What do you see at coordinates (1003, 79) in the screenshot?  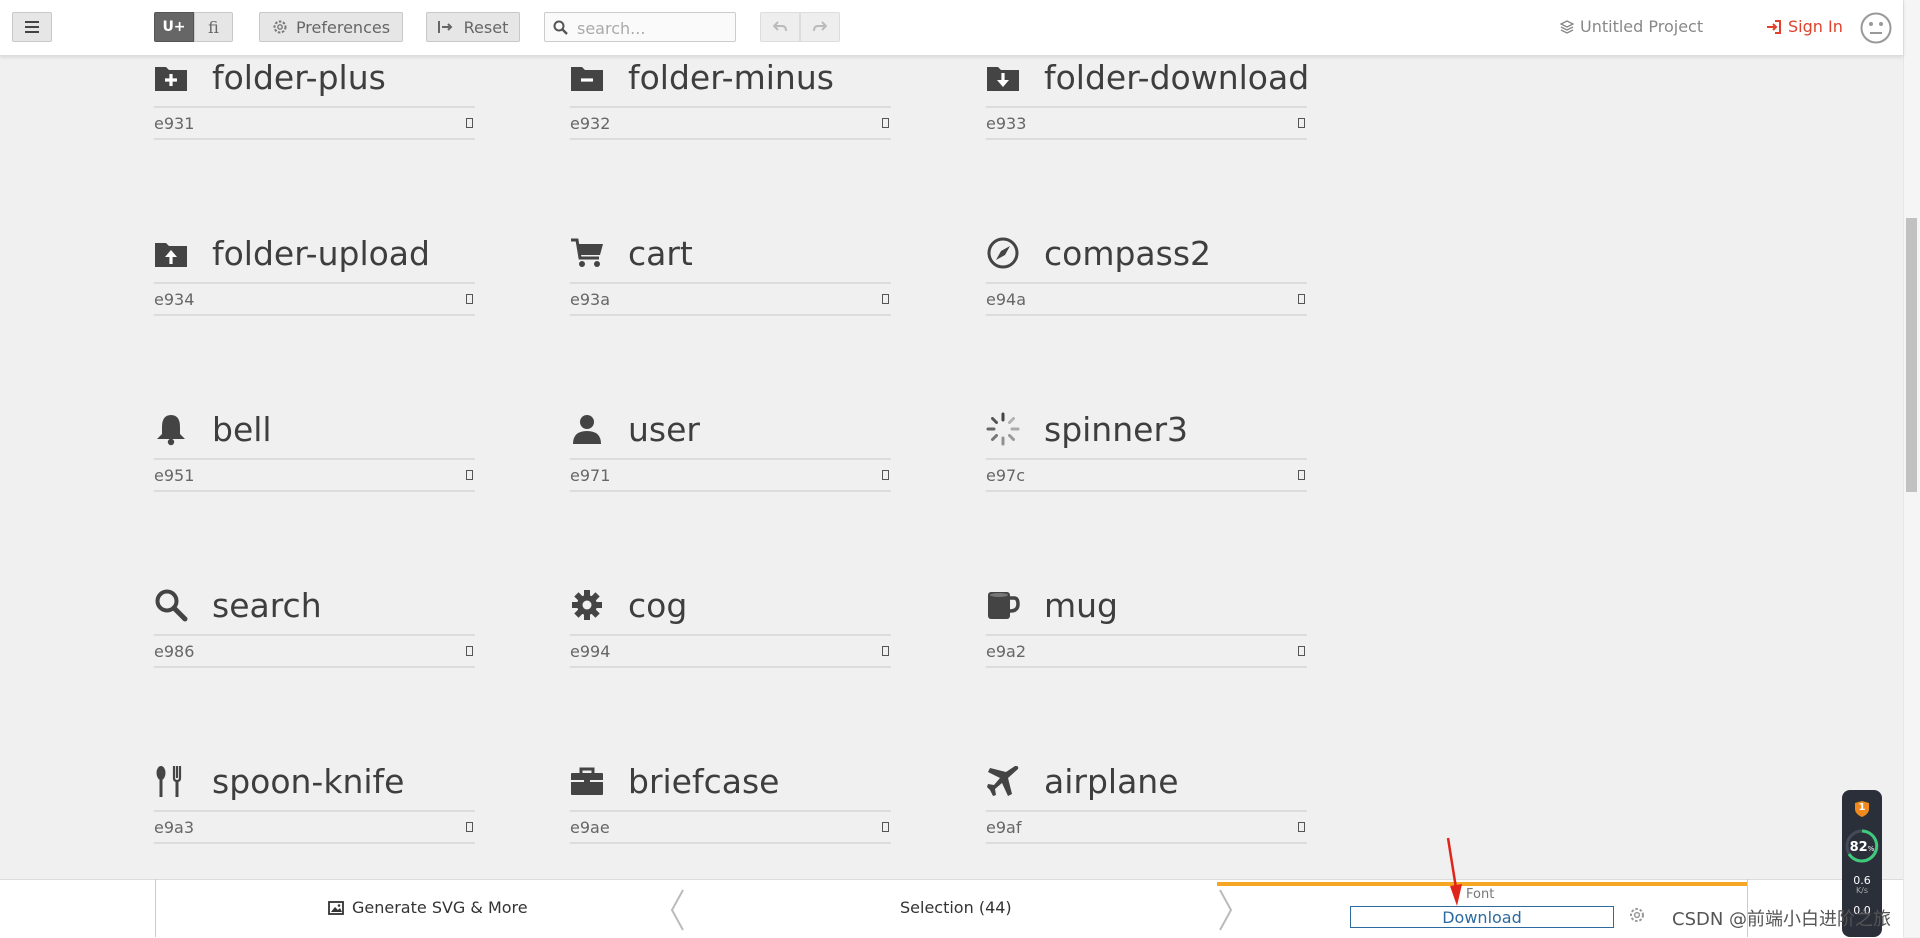 I see `folder-download-icon` at bounding box center [1003, 79].